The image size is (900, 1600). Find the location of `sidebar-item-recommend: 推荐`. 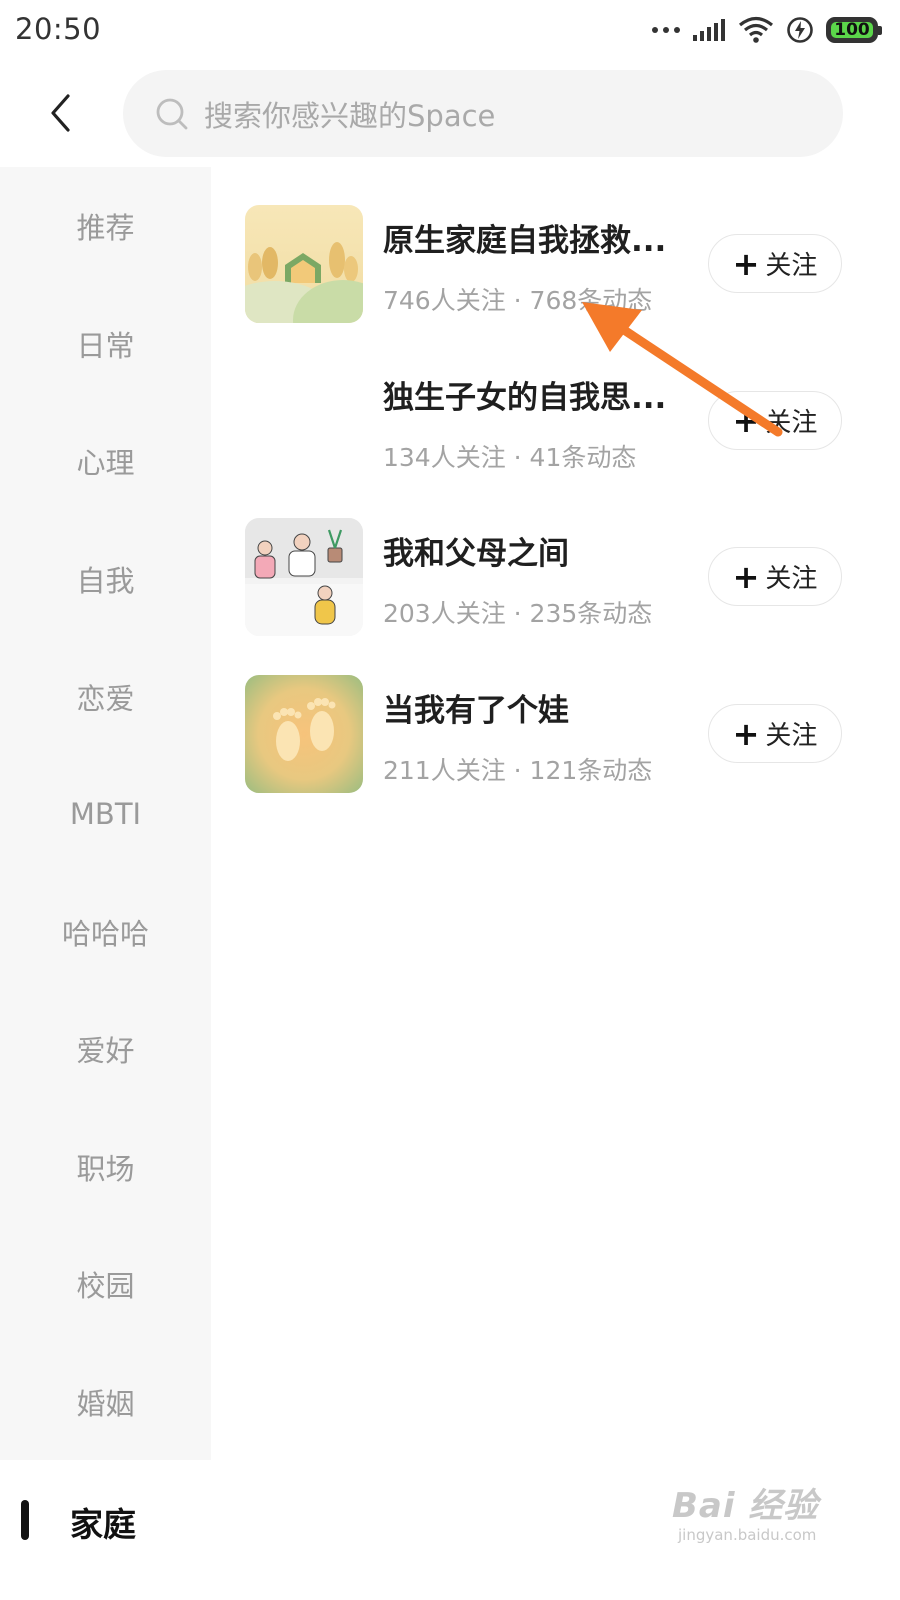

sidebar-item-recommend: 推荐 is located at coordinates (105, 225).